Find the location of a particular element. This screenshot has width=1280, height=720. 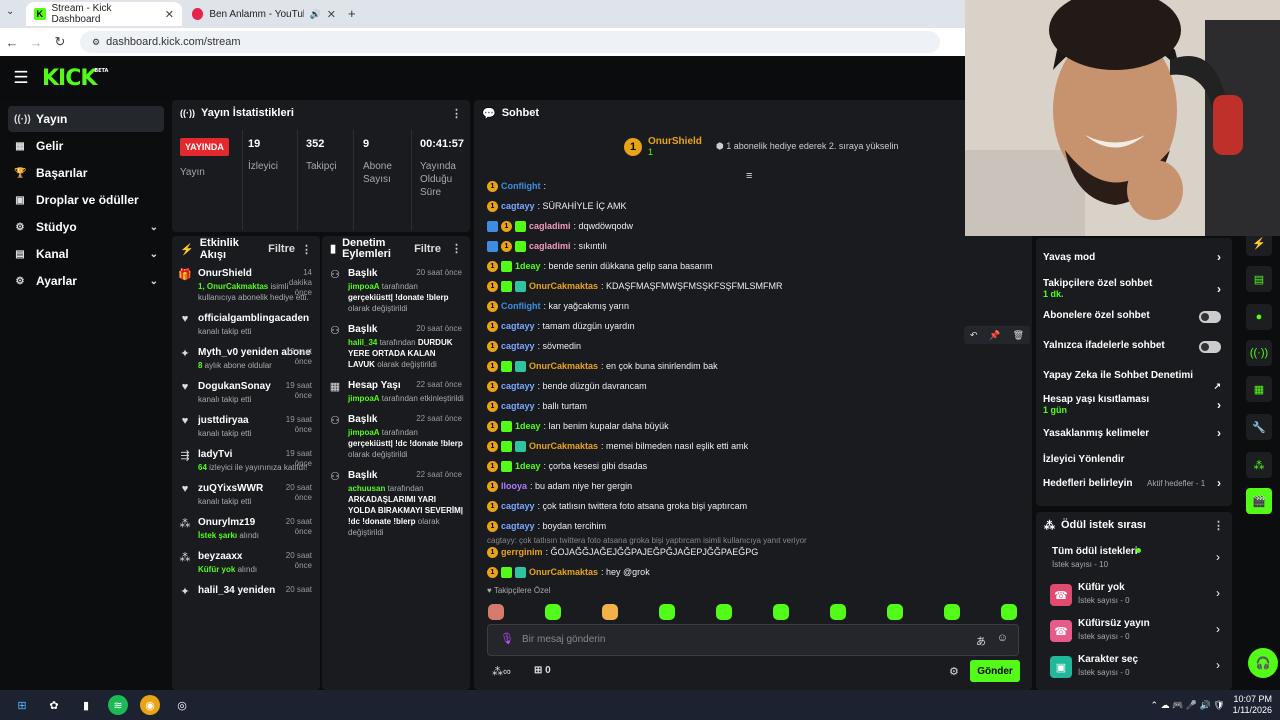

obs-icon: ◎ is located at coordinates (182, 705).